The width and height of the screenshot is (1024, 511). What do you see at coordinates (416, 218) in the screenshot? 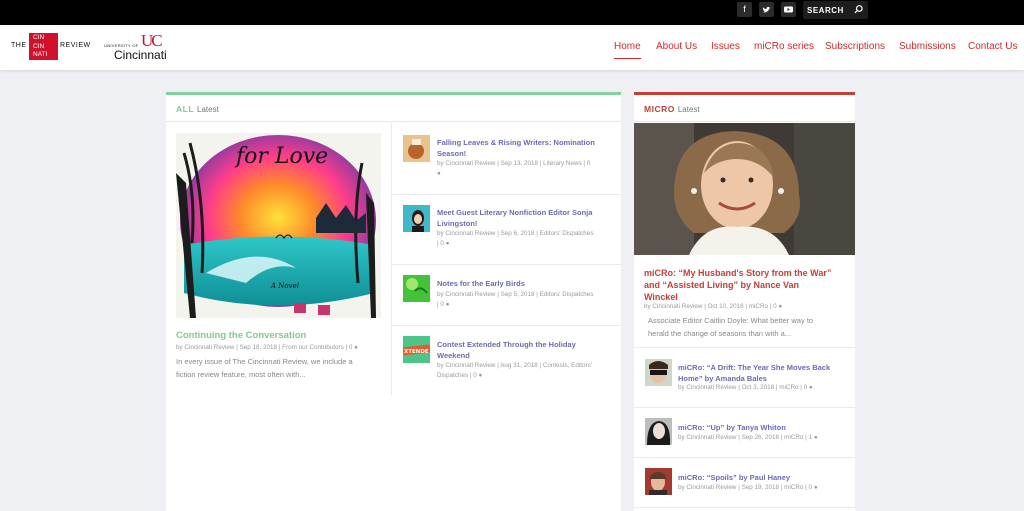
I see `post-thumbnail-sonja` at bounding box center [416, 218].